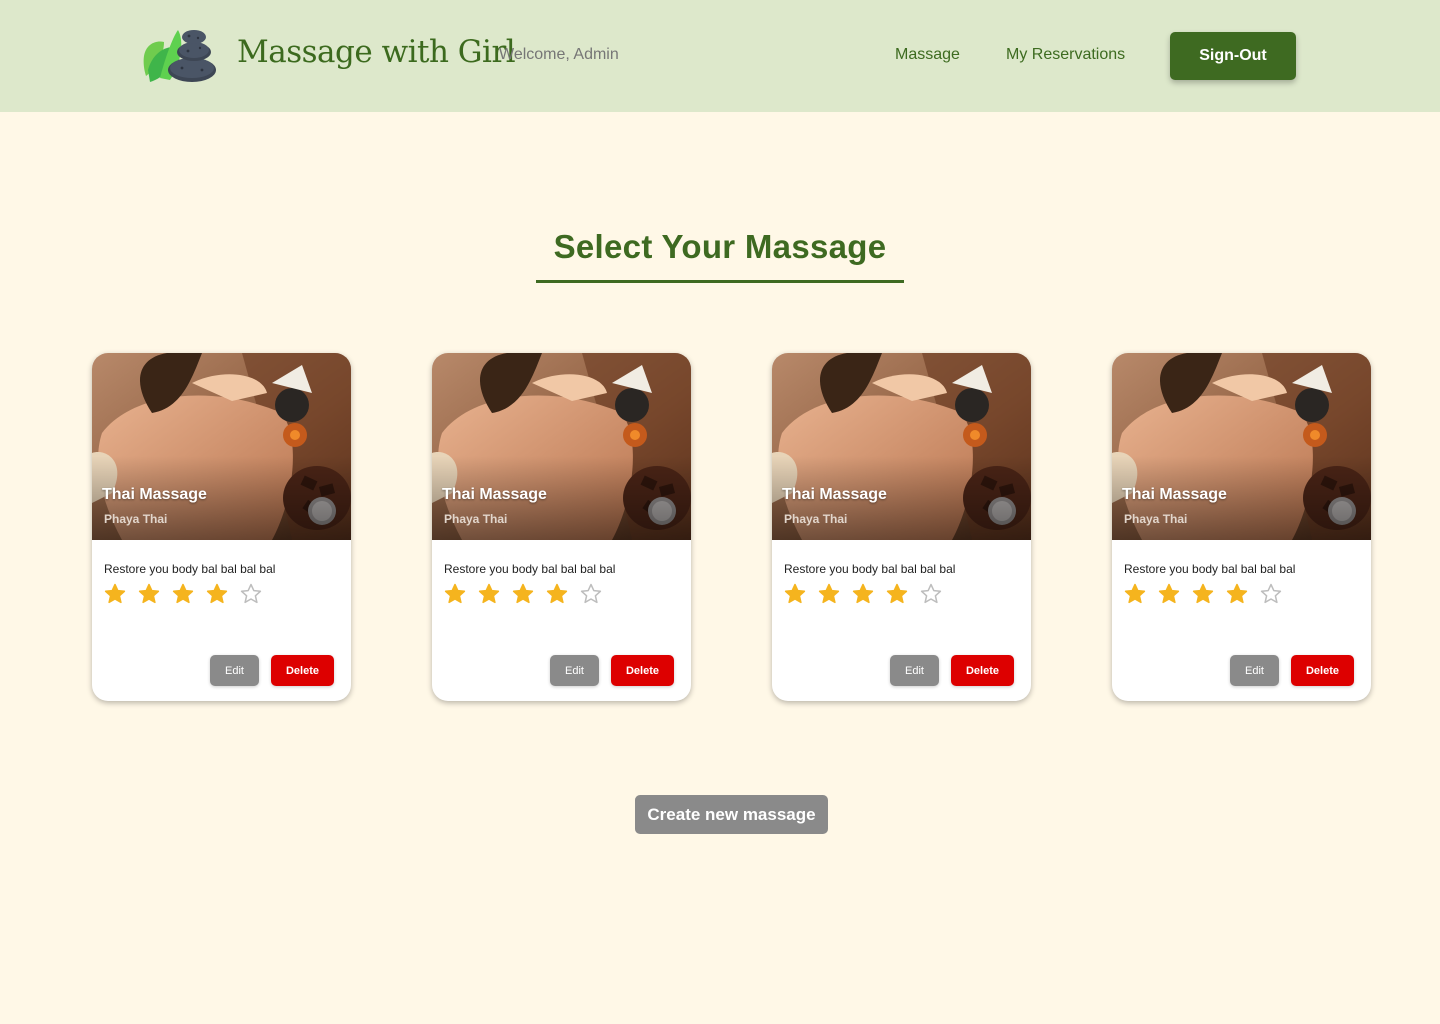 The image size is (1440, 1024). I want to click on welcome-text: Welcome, Admin, so click(559, 54).